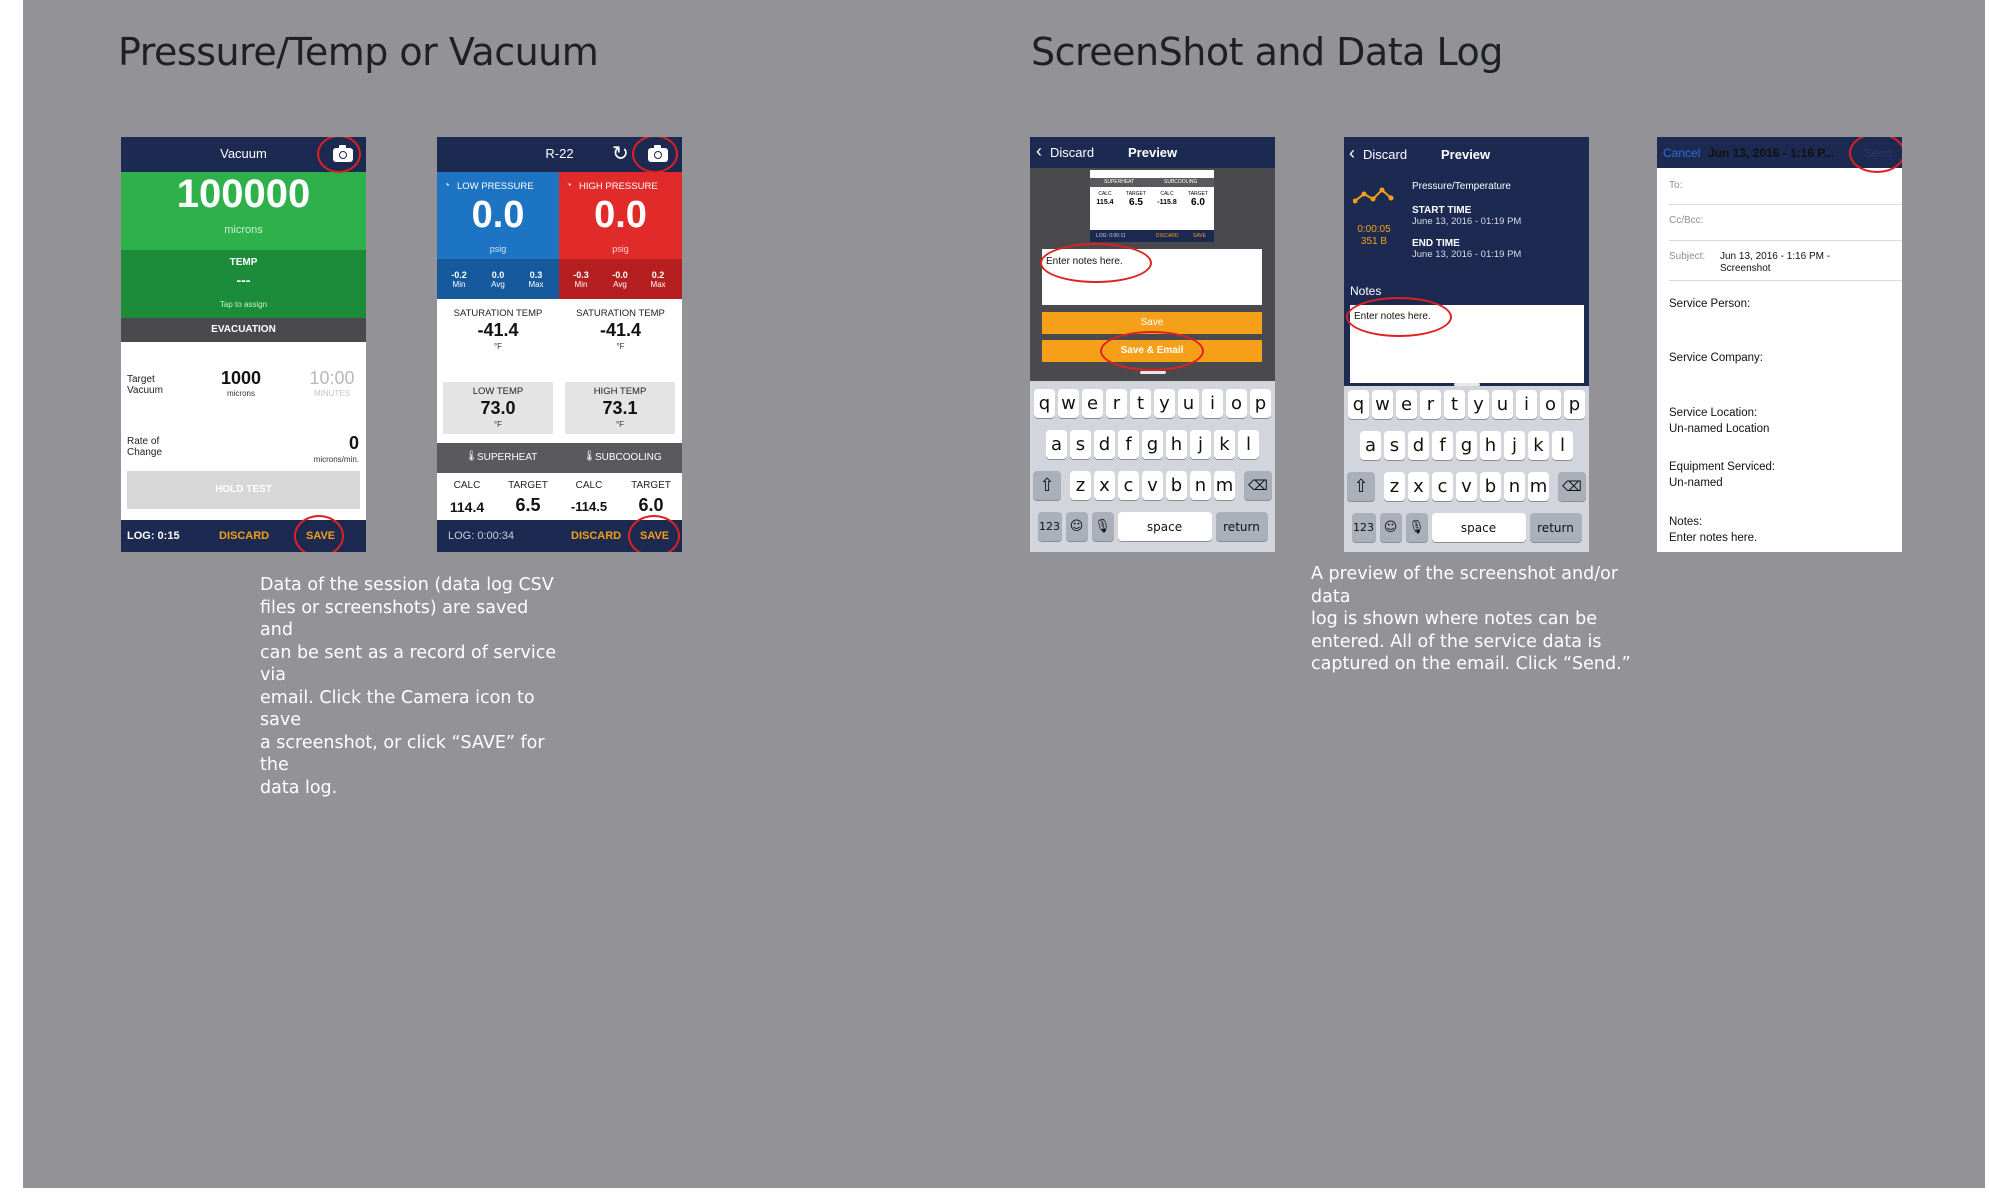  I want to click on subject-value: Jun 13, 2016 - 1:16 PM - Screenshot, so click(1790, 263).